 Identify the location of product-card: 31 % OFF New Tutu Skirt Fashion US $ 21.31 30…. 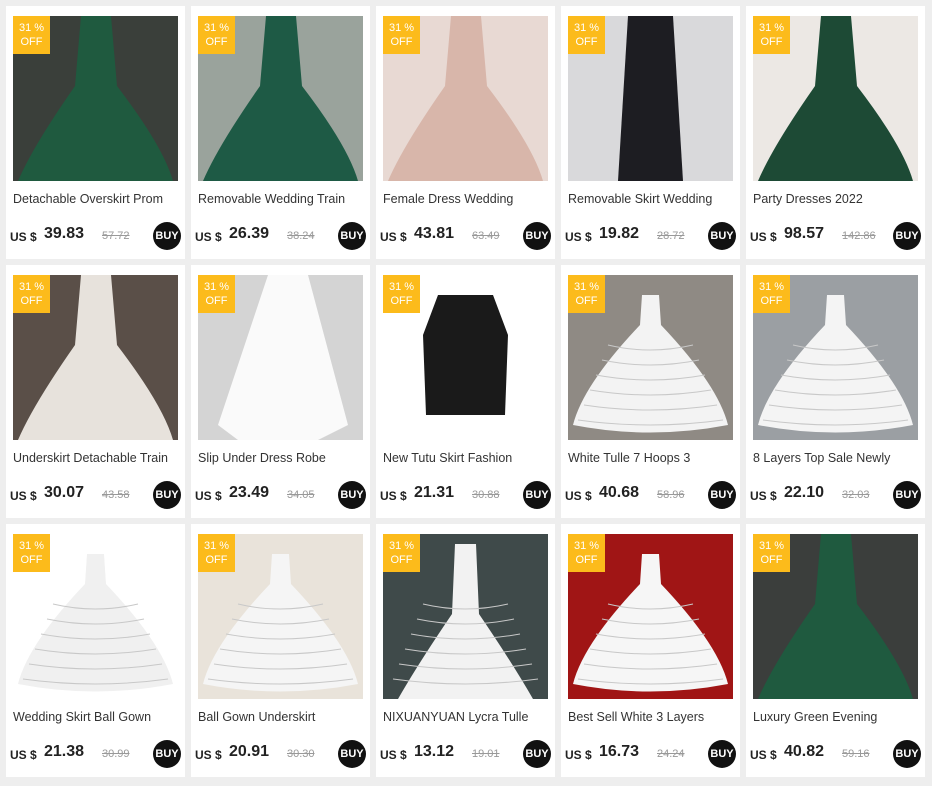
(465, 391).